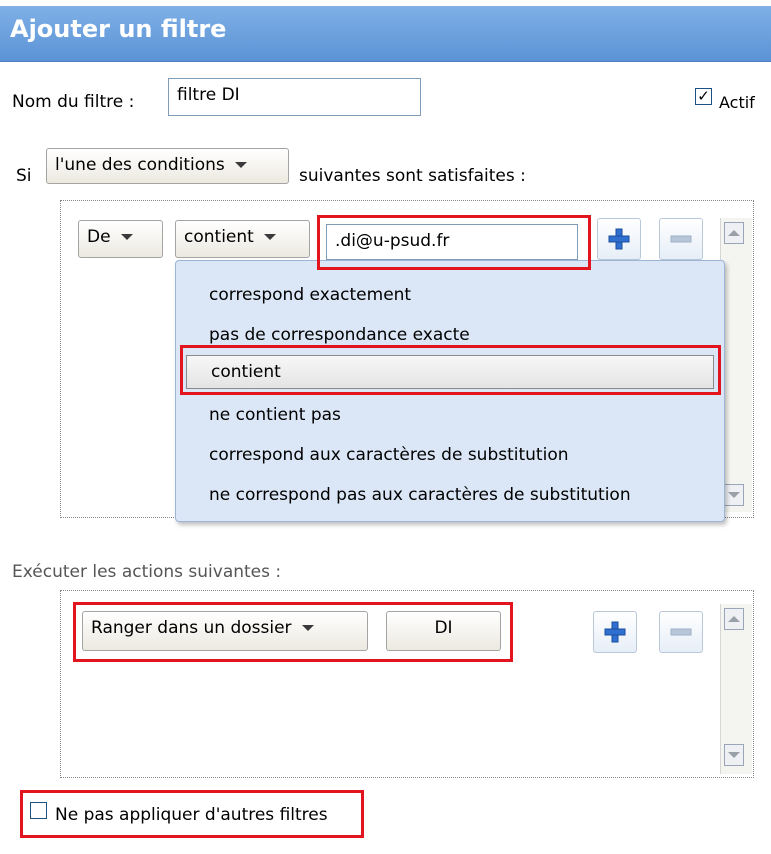 This screenshot has width=771, height=854. What do you see at coordinates (38, 810) in the screenshot?
I see `stop-rules-checkbox` at bounding box center [38, 810].